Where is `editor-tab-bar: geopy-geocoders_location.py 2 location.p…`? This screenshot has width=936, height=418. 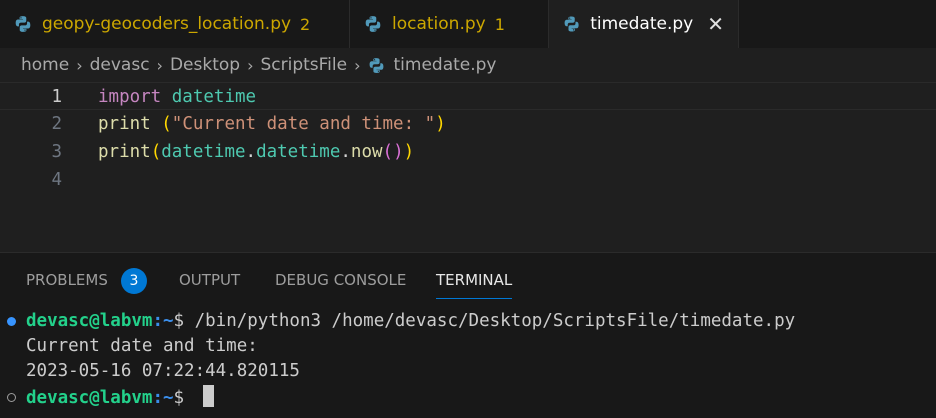 editor-tab-bar: geopy-geocoders_location.py 2 location.p… is located at coordinates (468, 24).